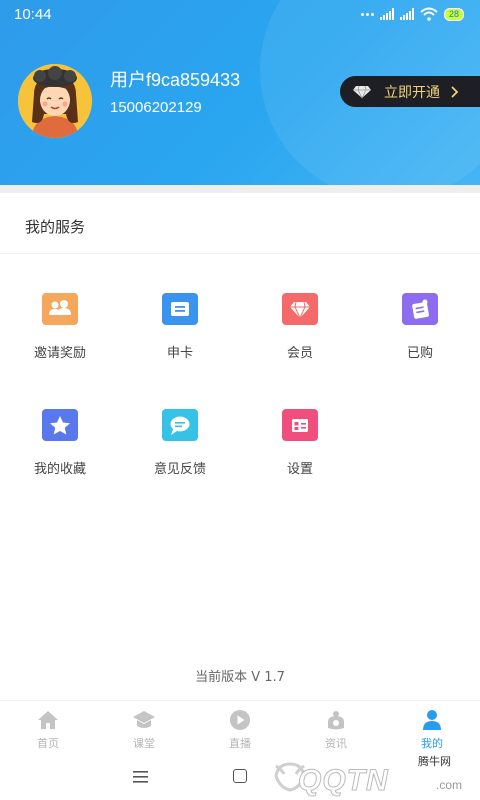 The image size is (480, 800). I want to click on service-favorites: 我的收藏, so click(60, 449).